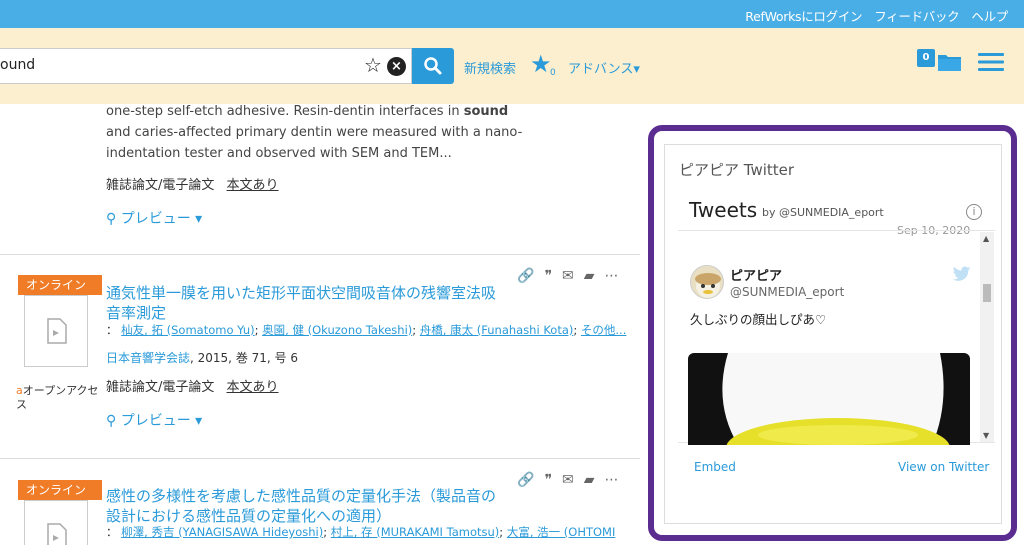 This screenshot has width=1024, height=545. I want to click on search-icon, so click(433, 66).